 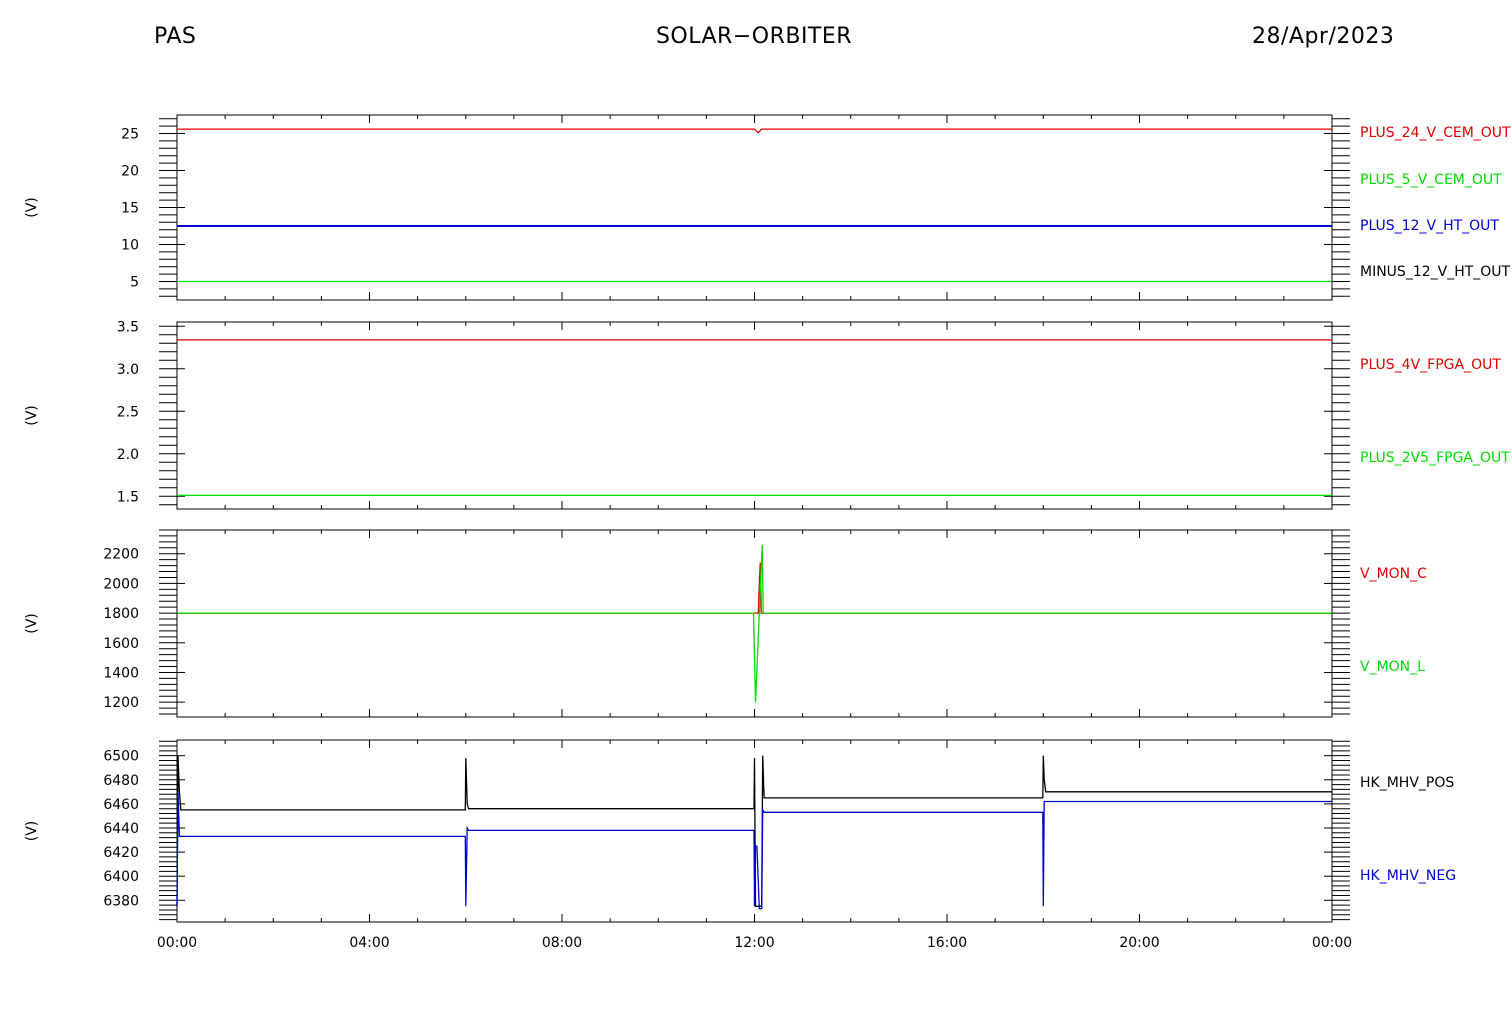 What do you see at coordinates (121, 901) in the screenshot?
I see `y-tick-label: 6380` at bounding box center [121, 901].